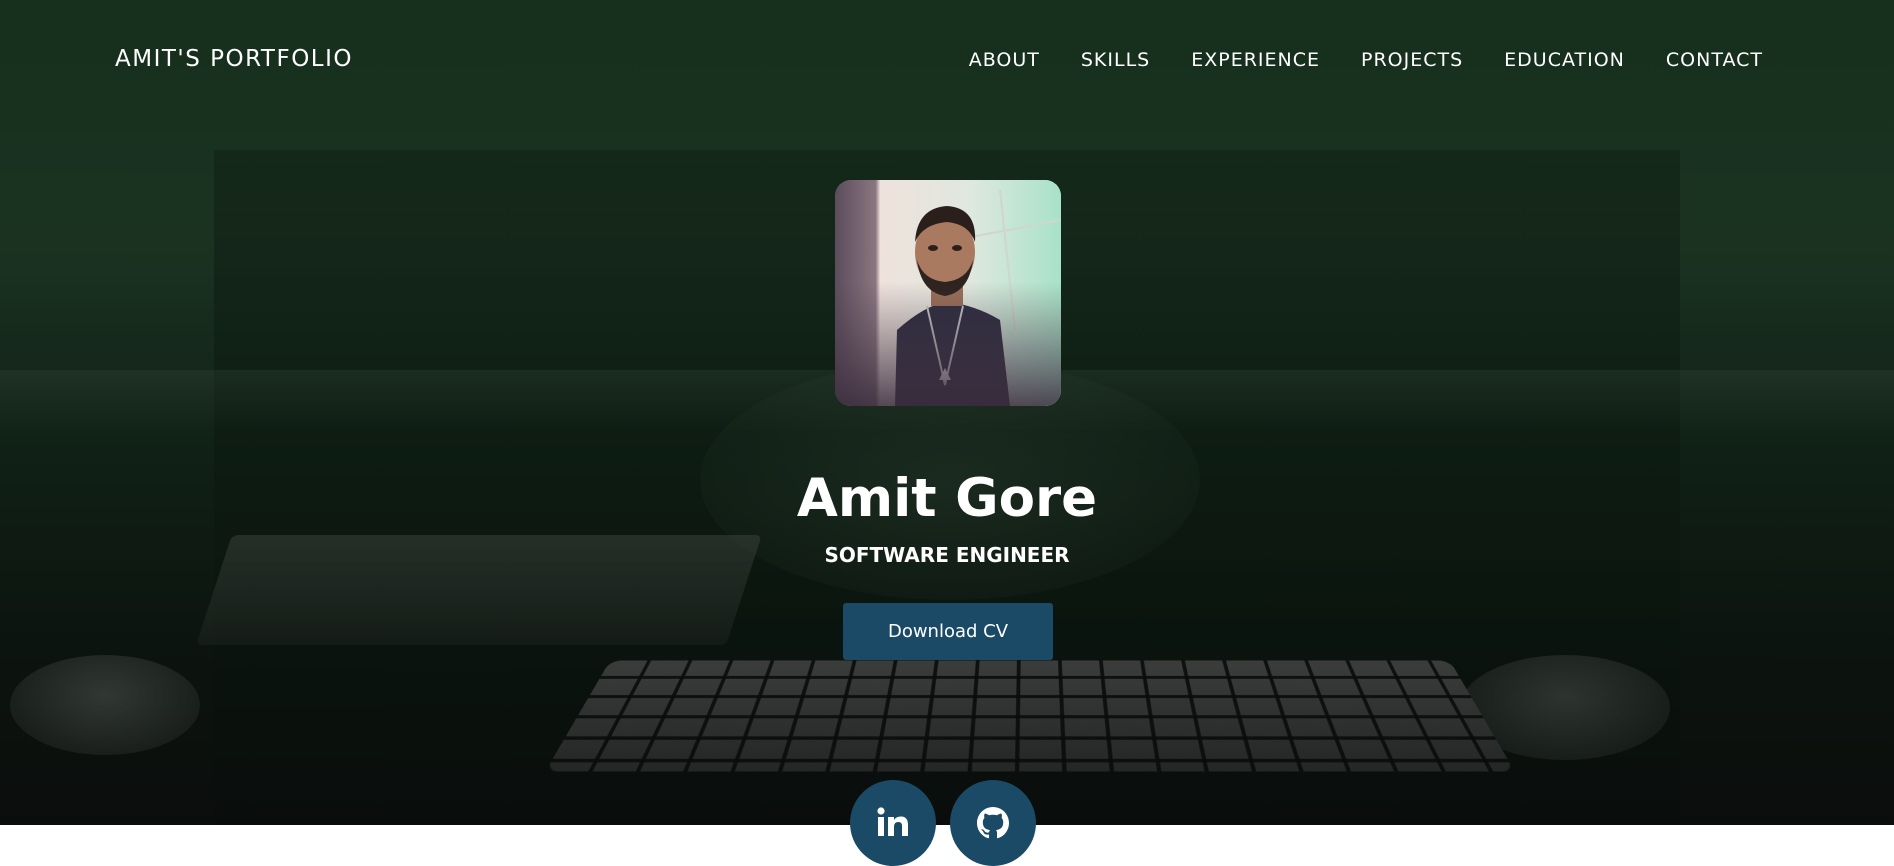  Describe the element at coordinates (1714, 60) in the screenshot. I see `nav-contact: CONTACT` at that location.